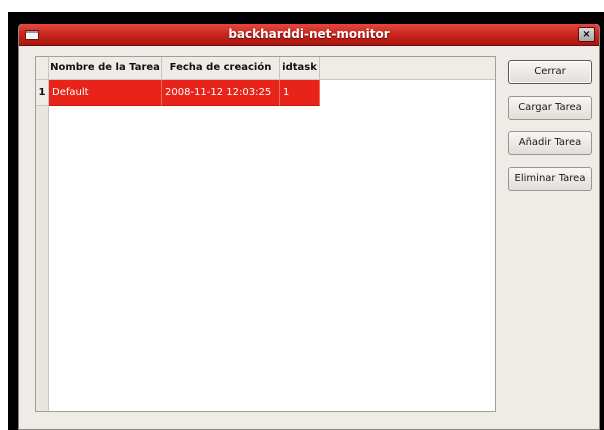  What do you see at coordinates (42, 68) in the screenshot?
I see `table-corner-cell` at bounding box center [42, 68].